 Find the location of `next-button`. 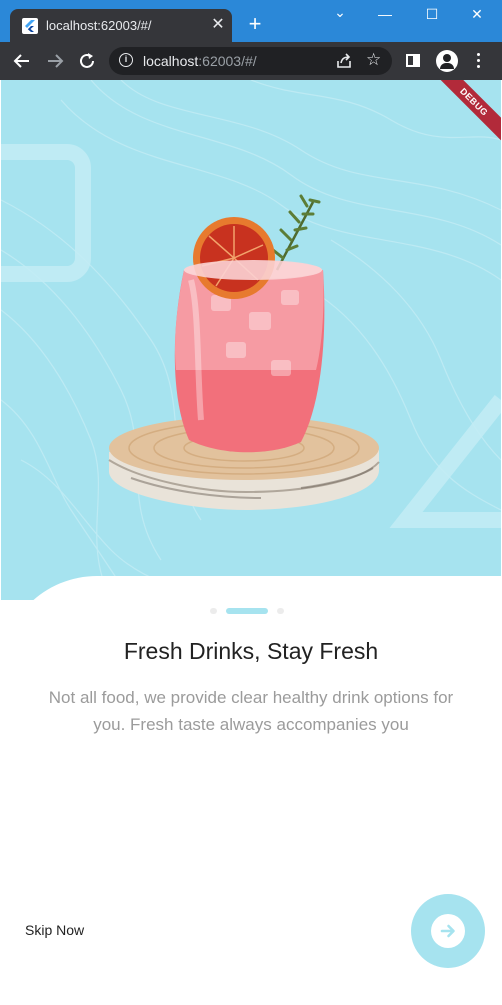

next-button is located at coordinates (448, 931).